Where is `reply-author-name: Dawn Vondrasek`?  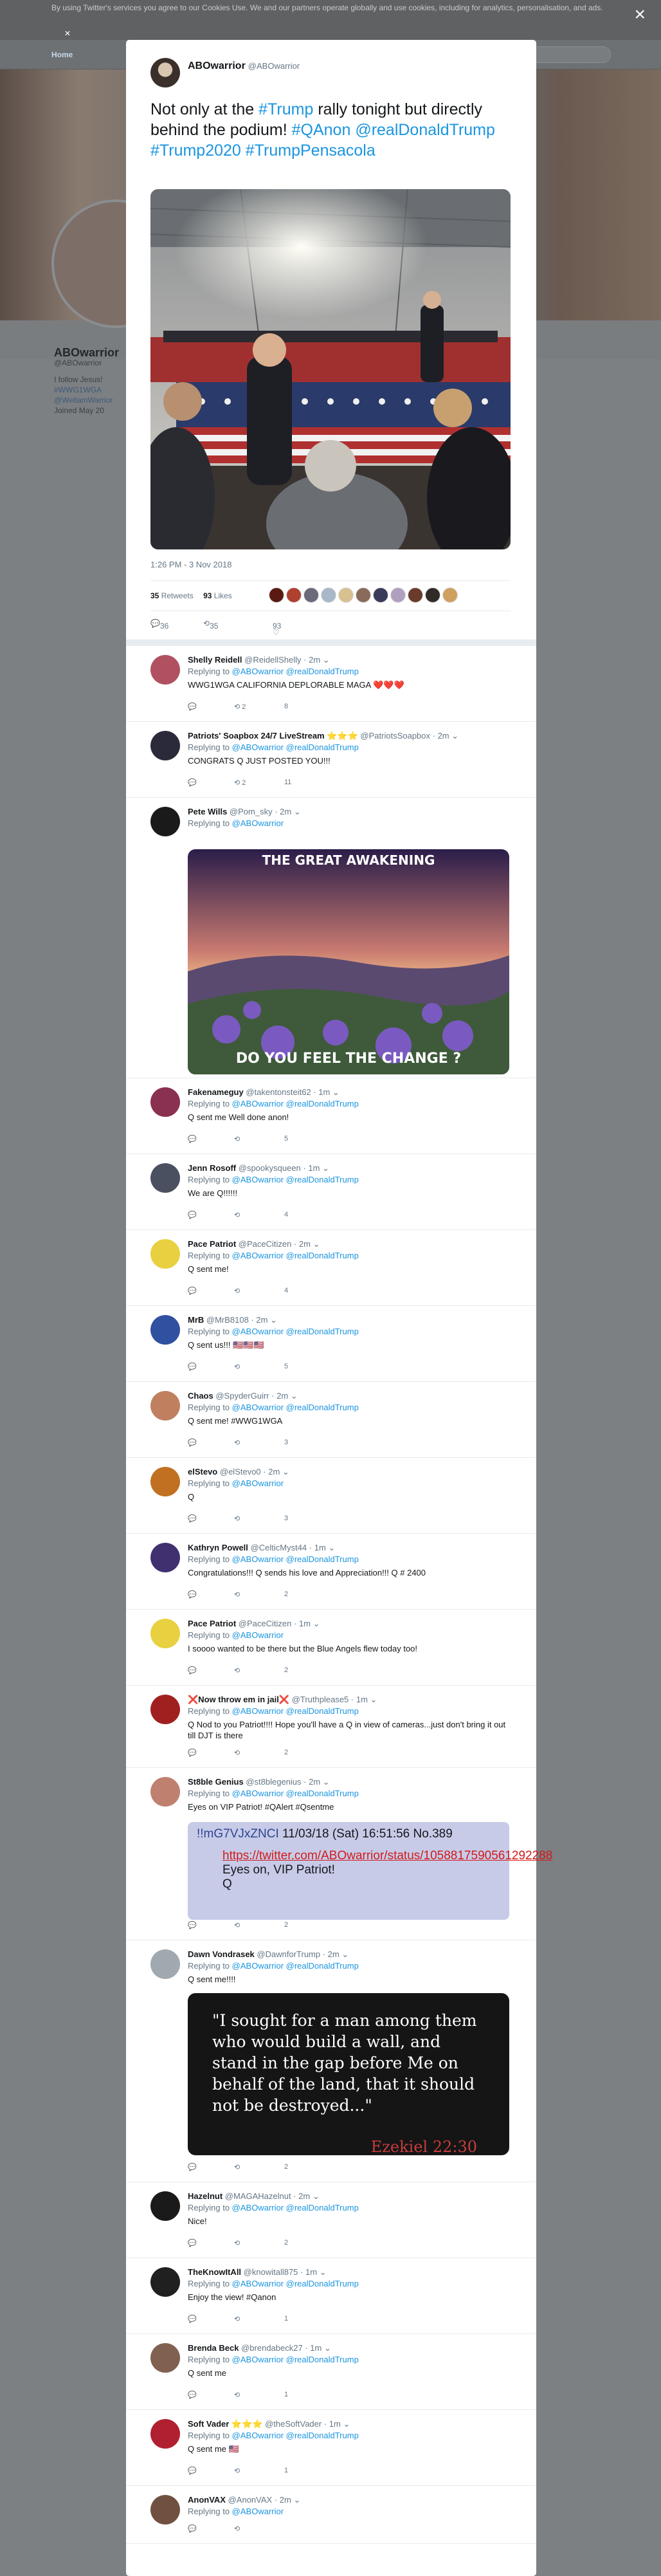
reply-author-name: Dawn Vondrasek is located at coordinates (222, 1954).